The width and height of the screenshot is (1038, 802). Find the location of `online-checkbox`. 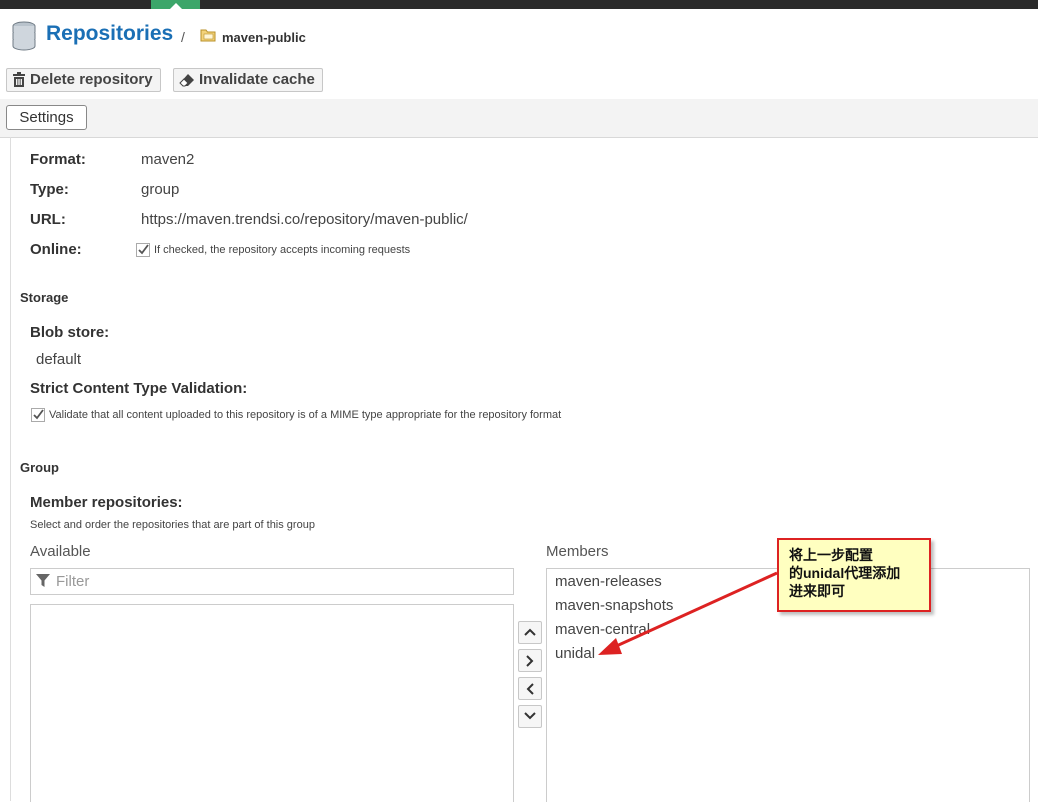

online-checkbox is located at coordinates (143, 250).